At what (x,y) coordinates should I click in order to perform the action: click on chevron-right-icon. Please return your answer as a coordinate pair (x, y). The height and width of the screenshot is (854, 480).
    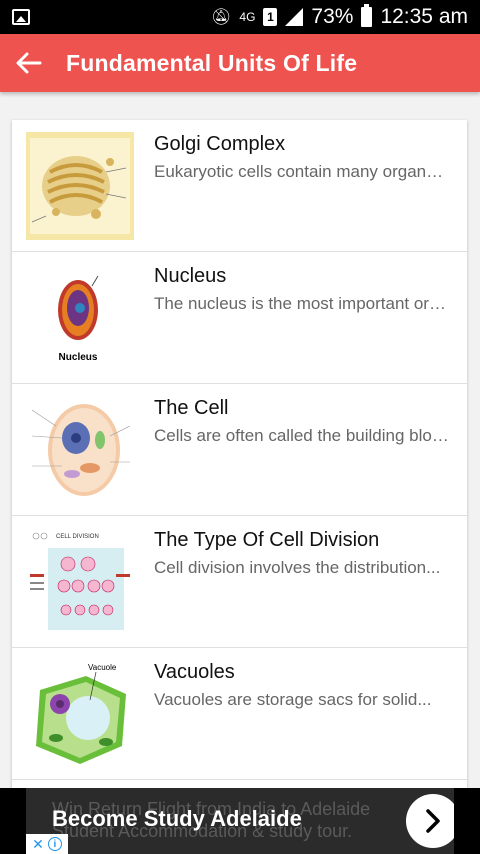
    Looking at the image, I should click on (433, 821).